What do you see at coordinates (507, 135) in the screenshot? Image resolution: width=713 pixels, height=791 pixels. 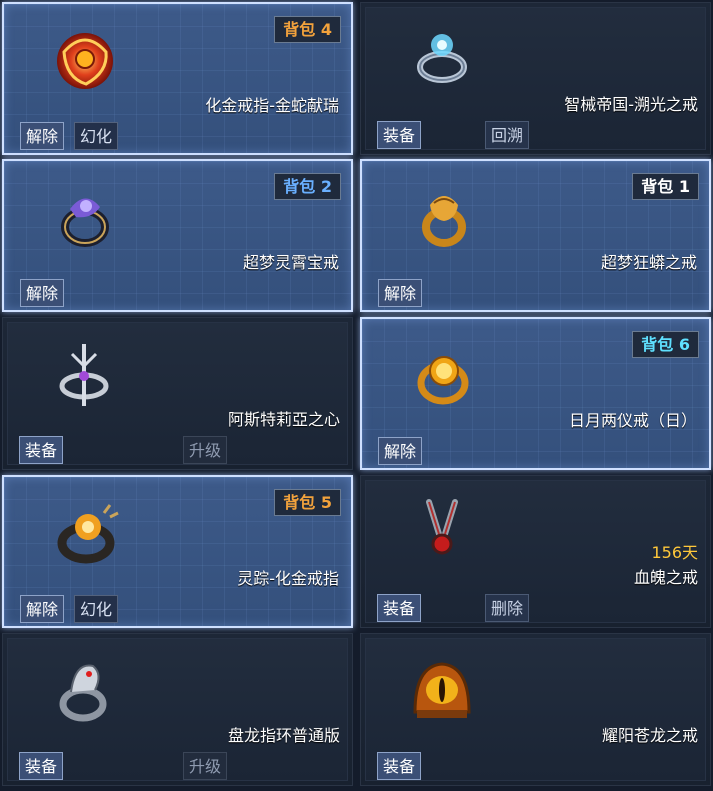 I see `rewind-button: 回溯` at bounding box center [507, 135].